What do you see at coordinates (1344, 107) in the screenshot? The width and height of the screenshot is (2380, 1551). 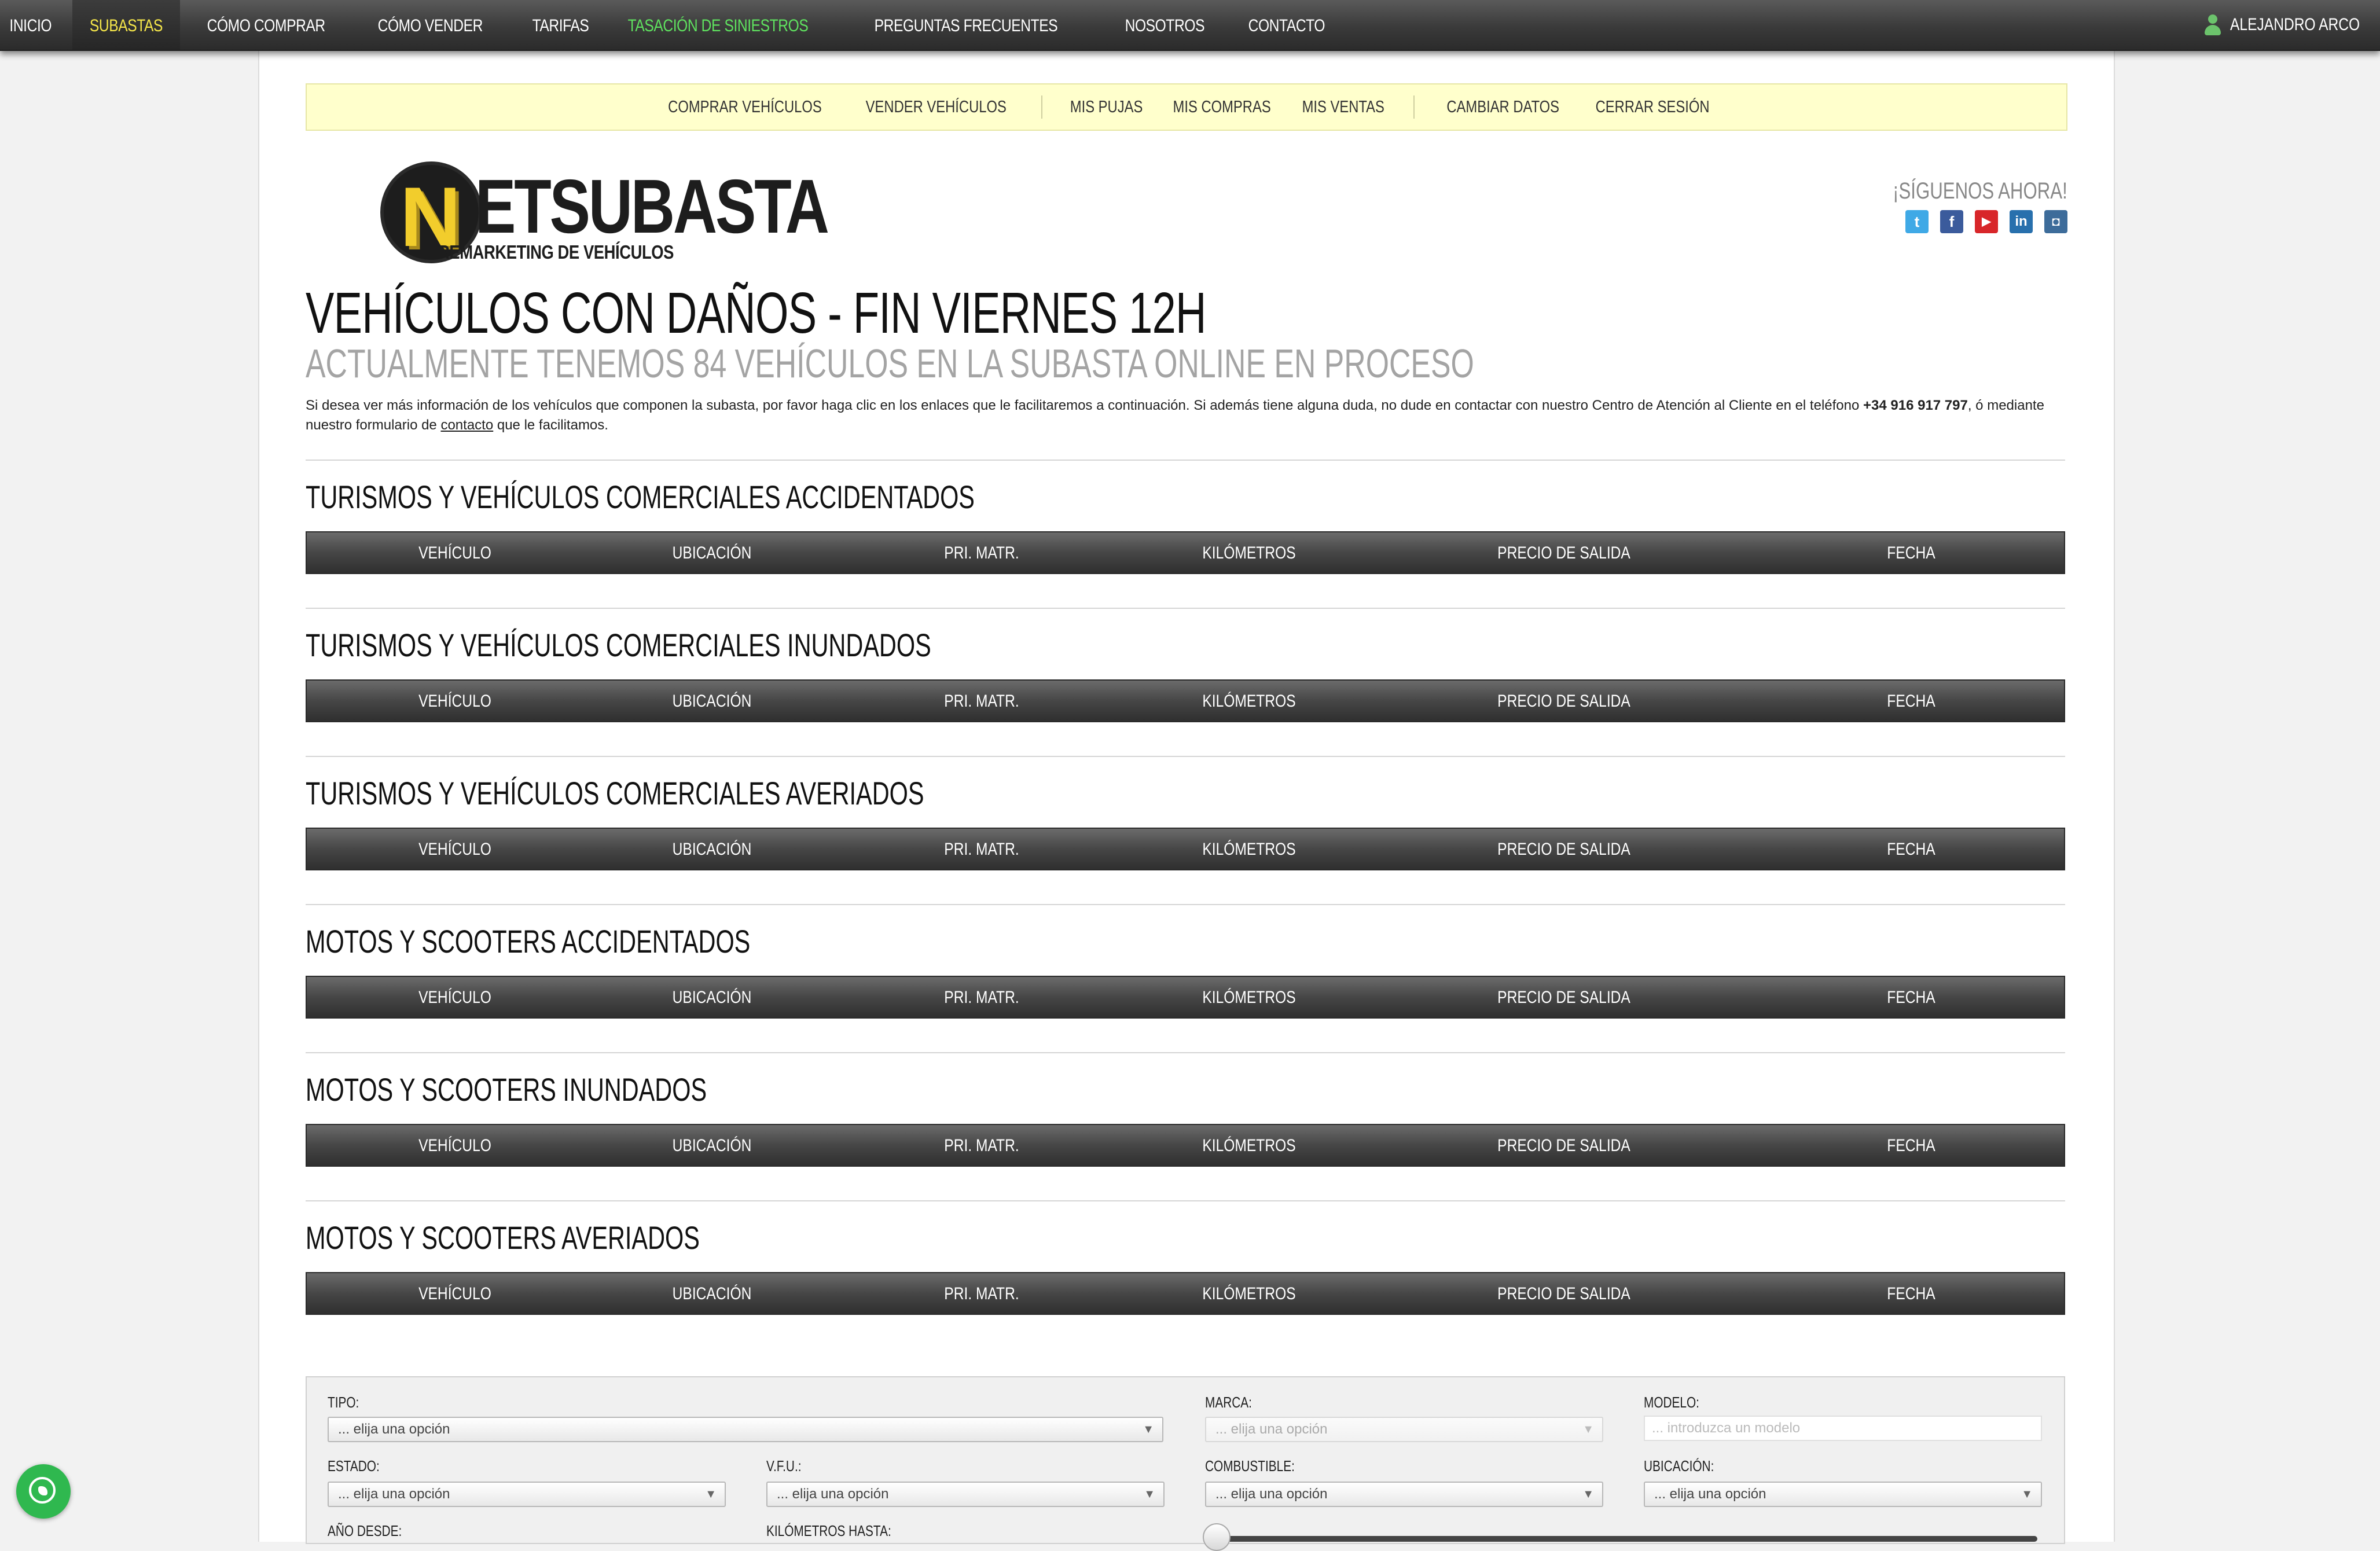 I see `subnav-mis-ventas: MIS VENTAS` at bounding box center [1344, 107].